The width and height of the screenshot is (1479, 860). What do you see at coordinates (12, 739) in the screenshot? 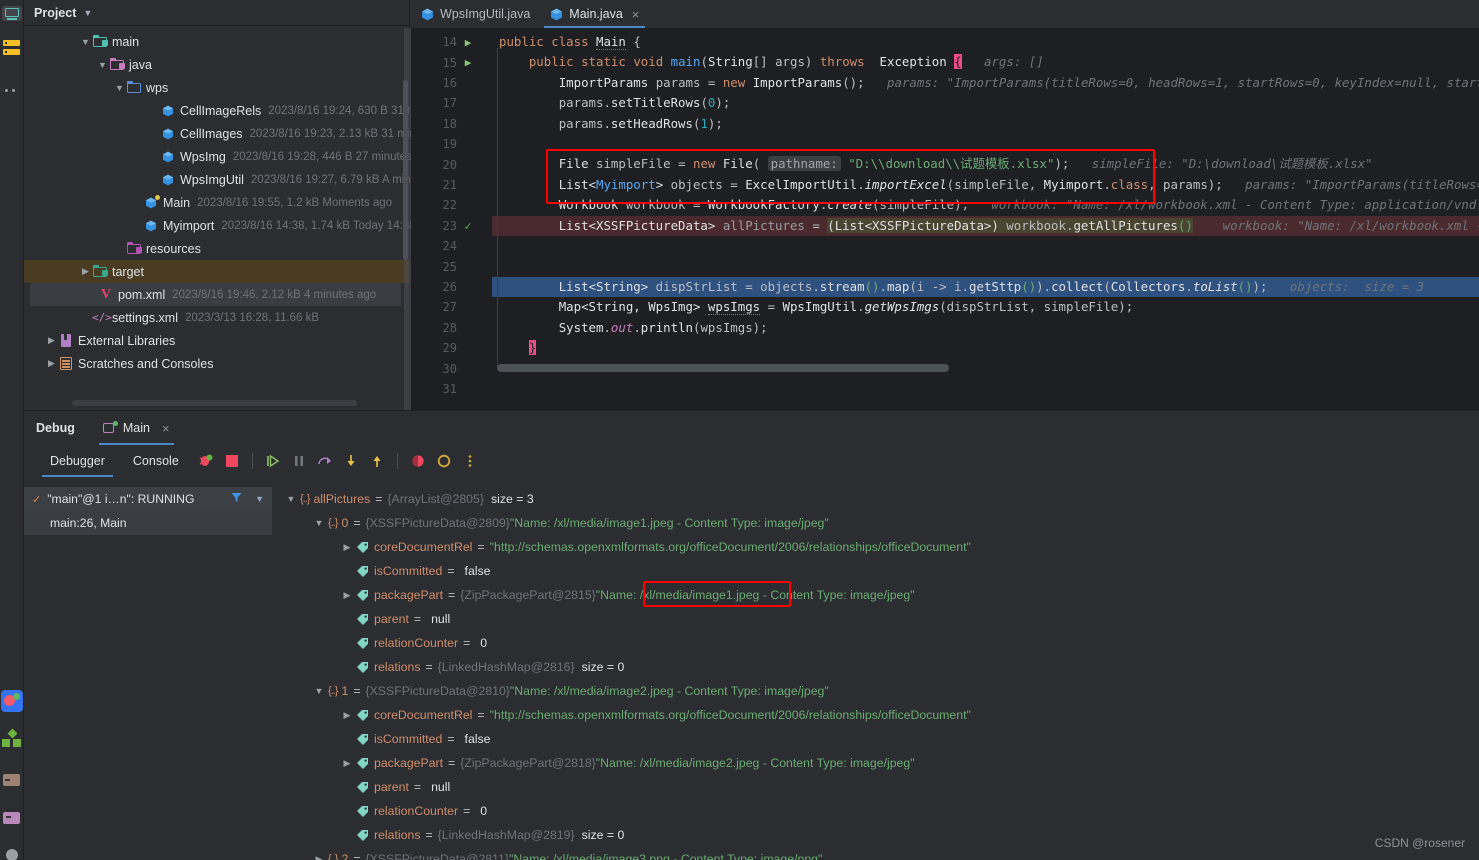
I see `services-icon` at bounding box center [12, 739].